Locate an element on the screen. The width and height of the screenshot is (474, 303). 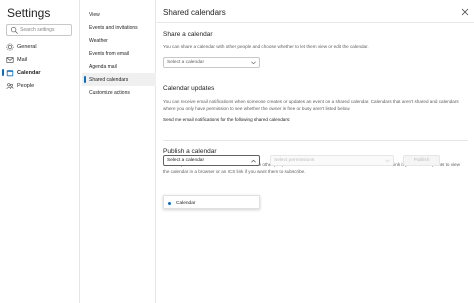
subnav-item-weather: Weather is located at coordinates (119, 40).